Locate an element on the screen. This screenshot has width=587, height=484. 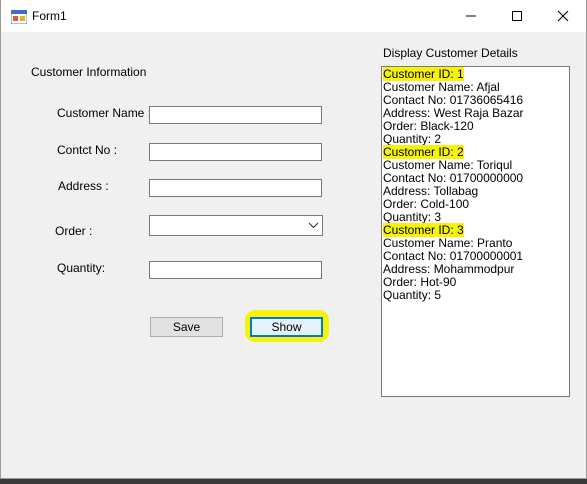
details-line-text: Address: West Raja Bazar is located at coordinates (453, 113).